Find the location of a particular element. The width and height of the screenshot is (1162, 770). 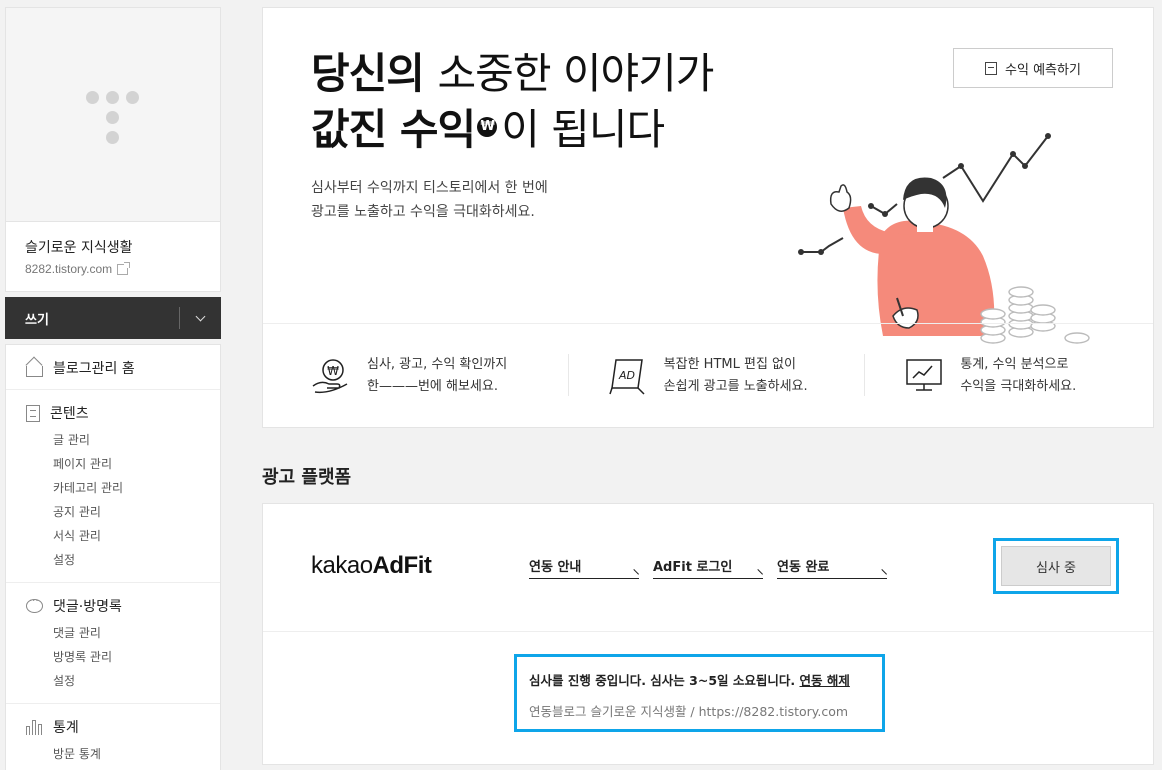

review-status-button: 심사 중 is located at coordinates (1056, 566).